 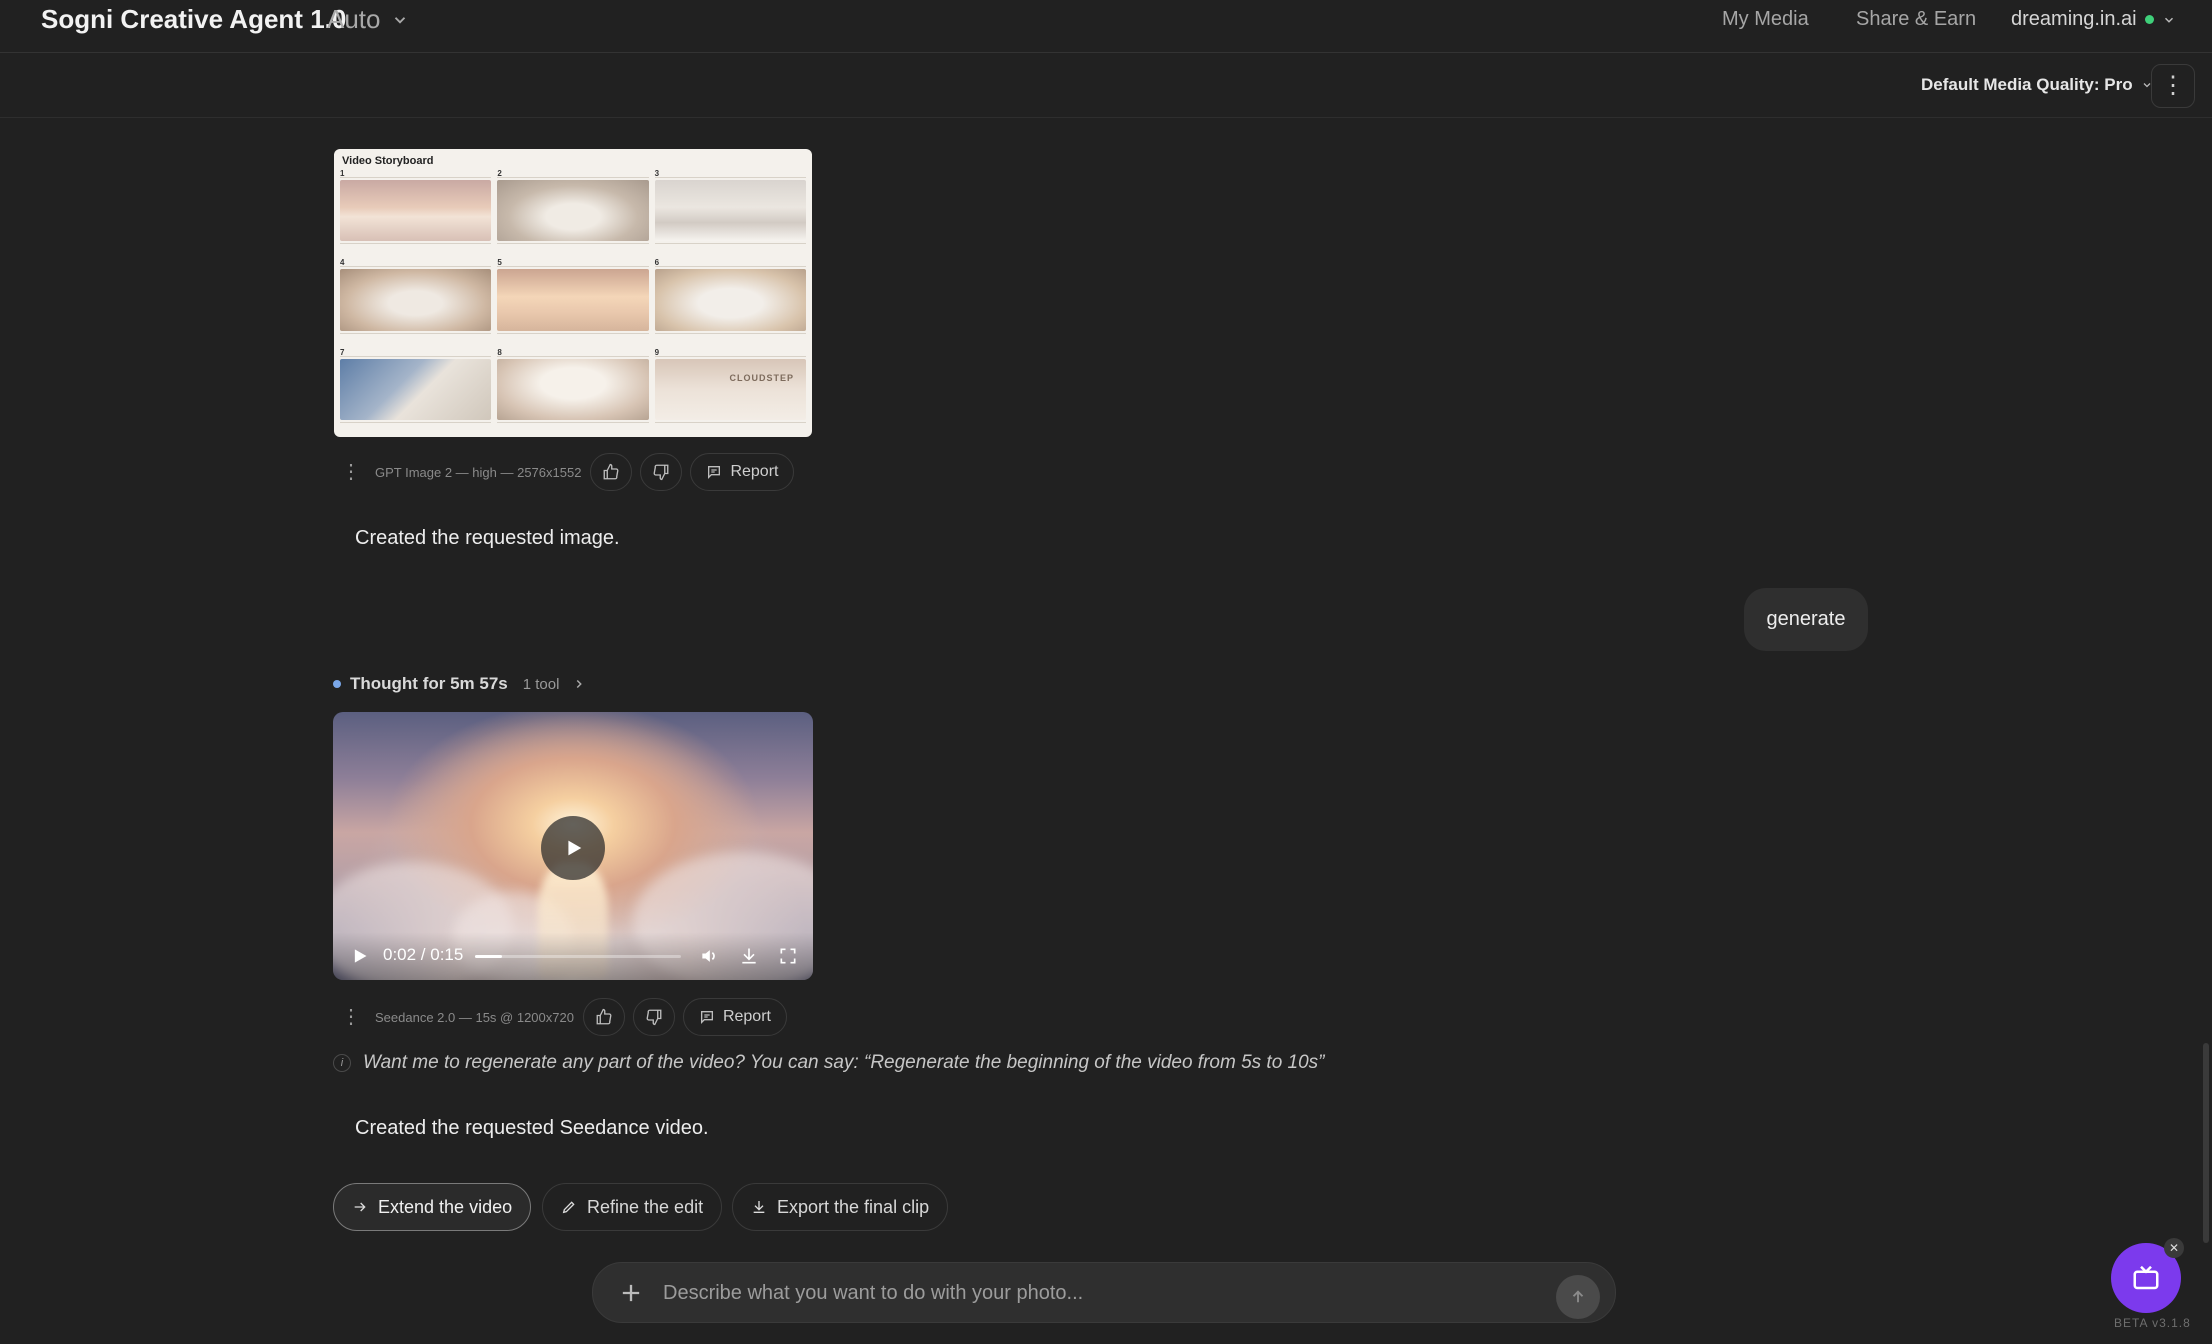 I want to click on info-icon: i, so click(x=342, y=1063).